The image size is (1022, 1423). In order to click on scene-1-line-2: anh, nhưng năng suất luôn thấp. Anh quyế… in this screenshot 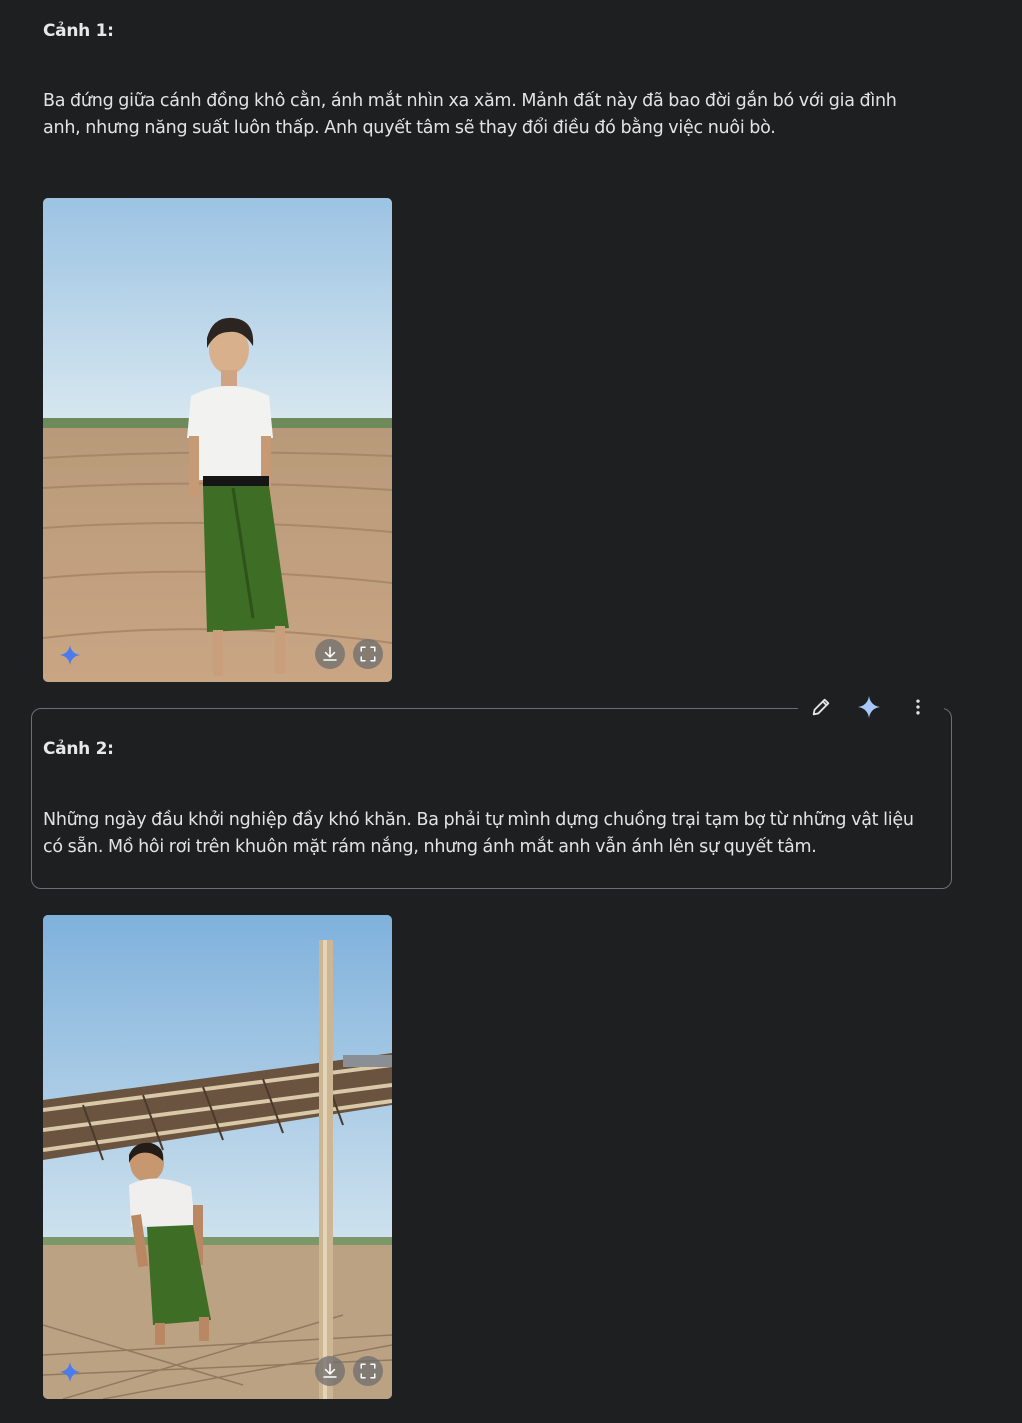, I will do `click(409, 128)`.